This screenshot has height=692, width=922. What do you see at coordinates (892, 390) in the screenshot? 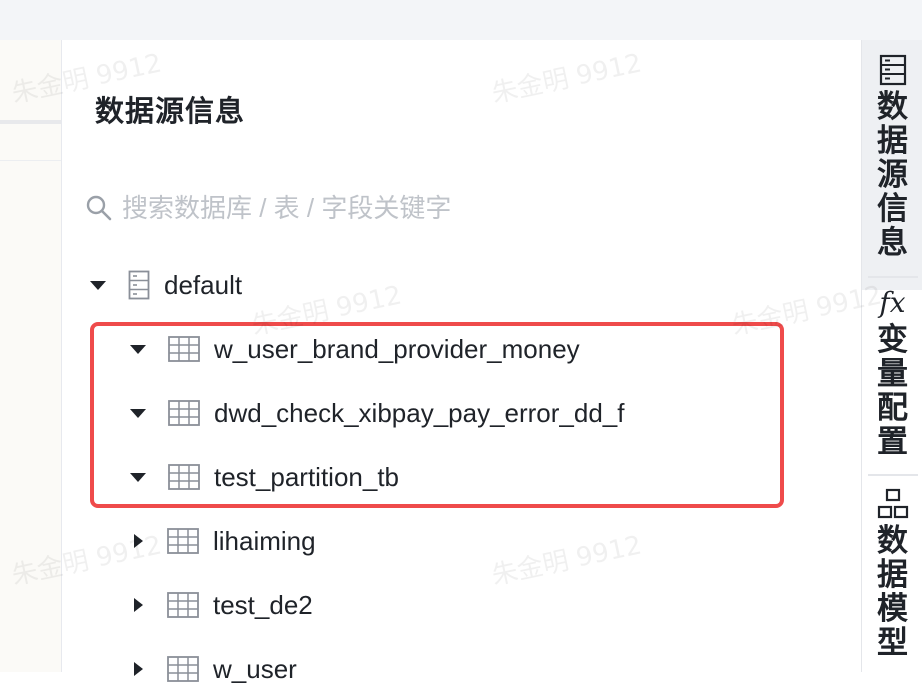
I see `tab-label: 变量配置` at bounding box center [892, 390].